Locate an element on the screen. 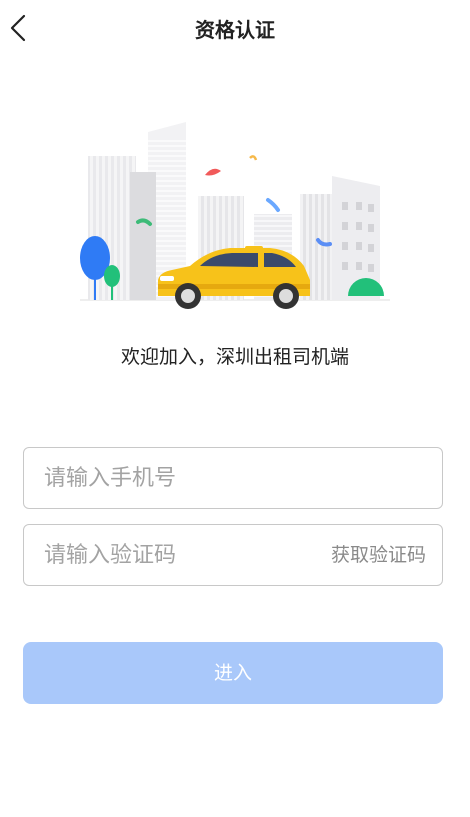 This screenshot has width=470, height=817. verification-code-field: 获取验证码 is located at coordinates (233, 555).